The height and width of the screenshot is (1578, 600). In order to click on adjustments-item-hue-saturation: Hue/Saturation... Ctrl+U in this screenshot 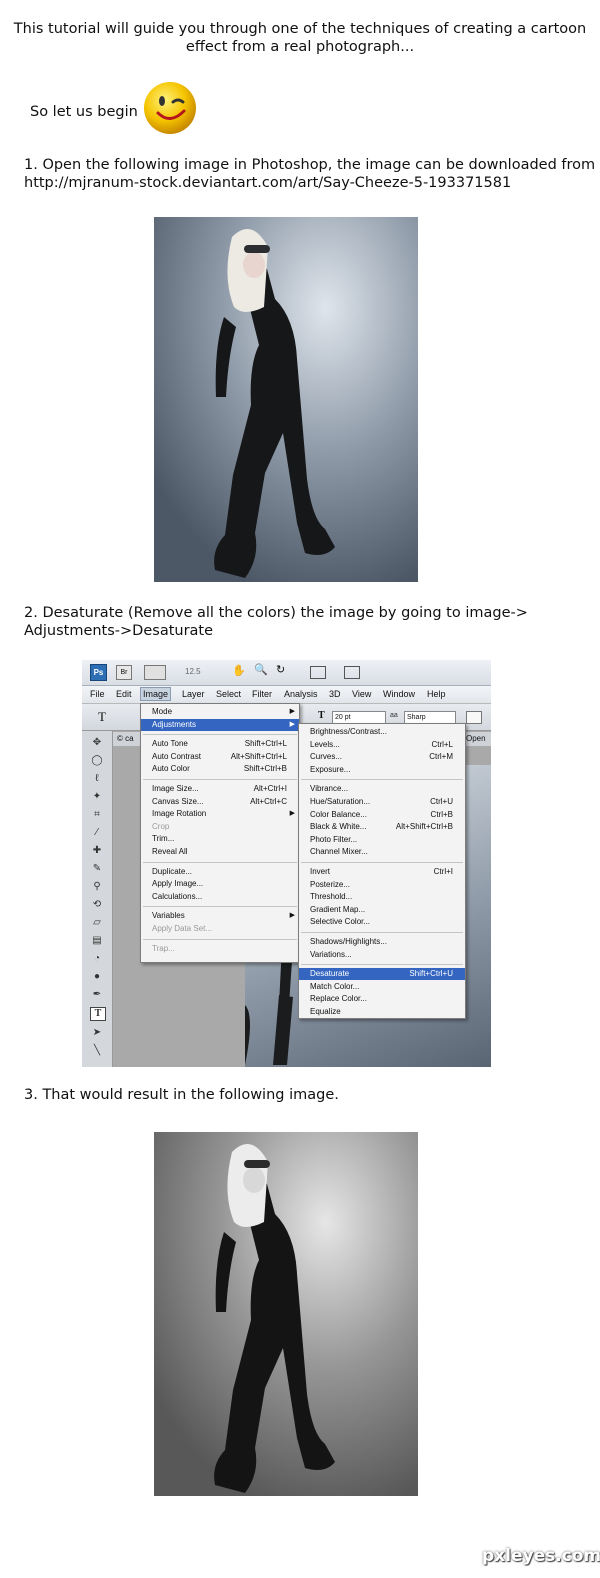, I will do `click(382, 802)`.